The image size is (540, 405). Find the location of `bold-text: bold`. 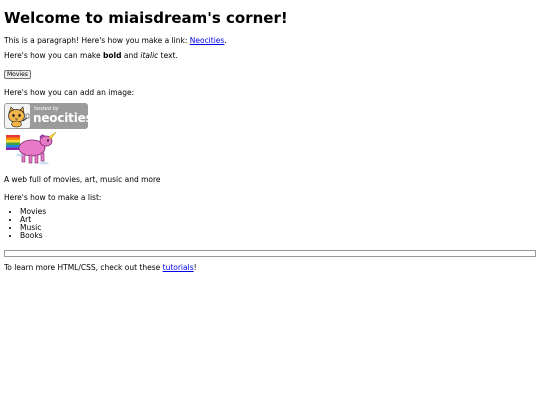

bold-text: bold is located at coordinates (112, 55).